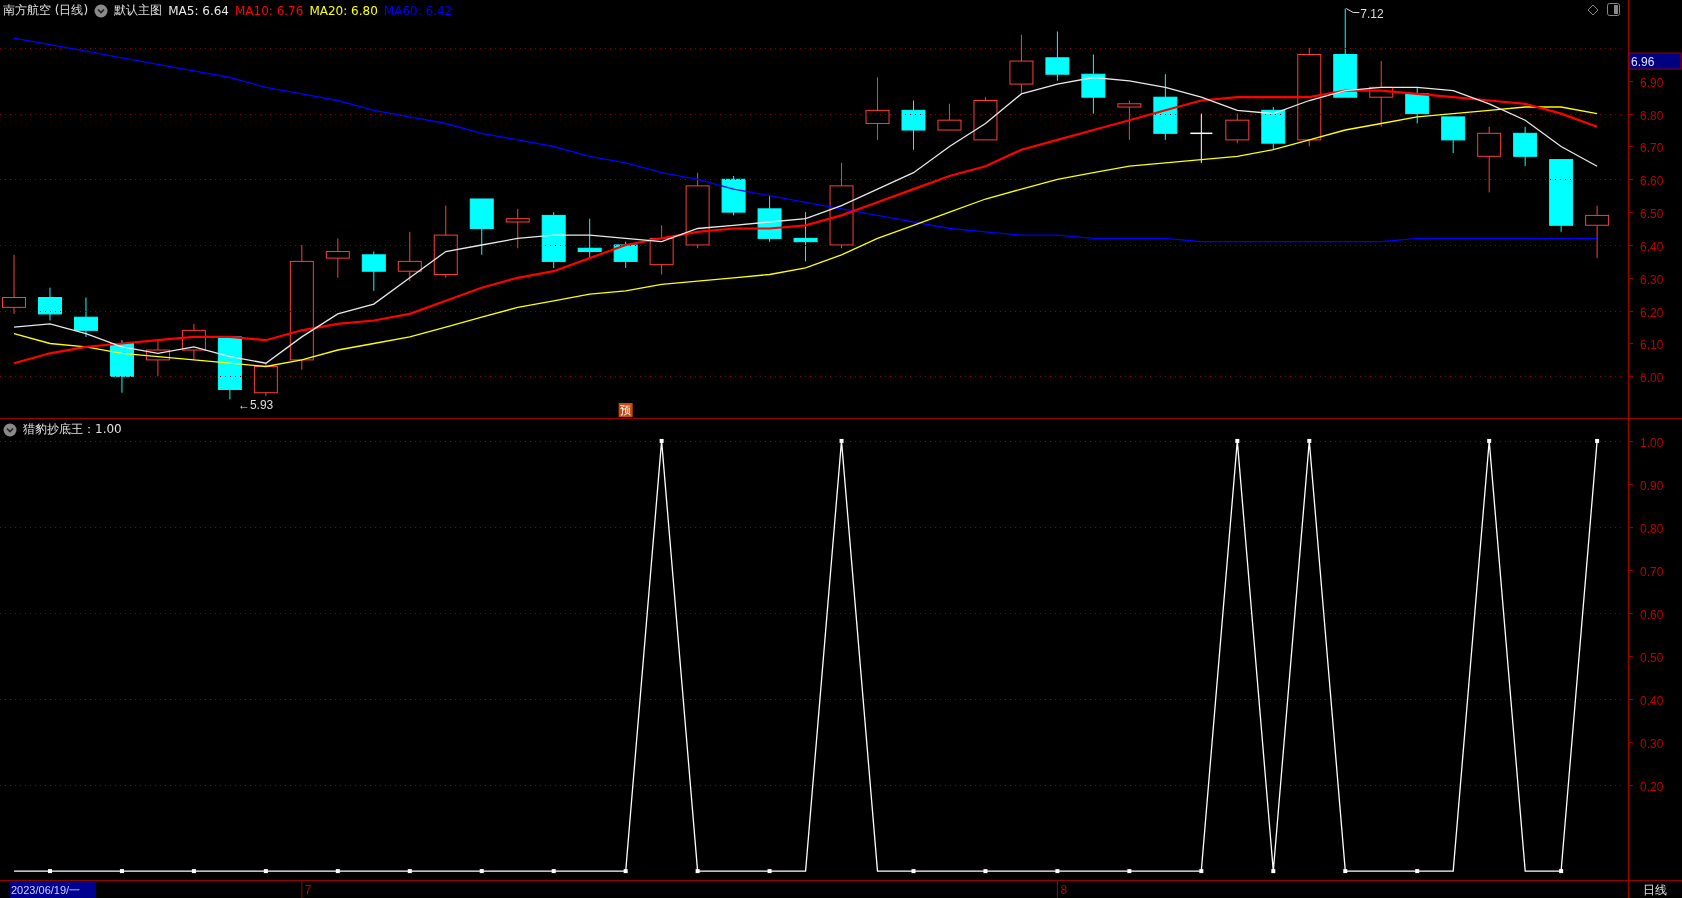 This screenshot has height=898, width=1682. Describe the element at coordinates (1652, 279) in the screenshot. I see `axis-label: 6.30` at that location.